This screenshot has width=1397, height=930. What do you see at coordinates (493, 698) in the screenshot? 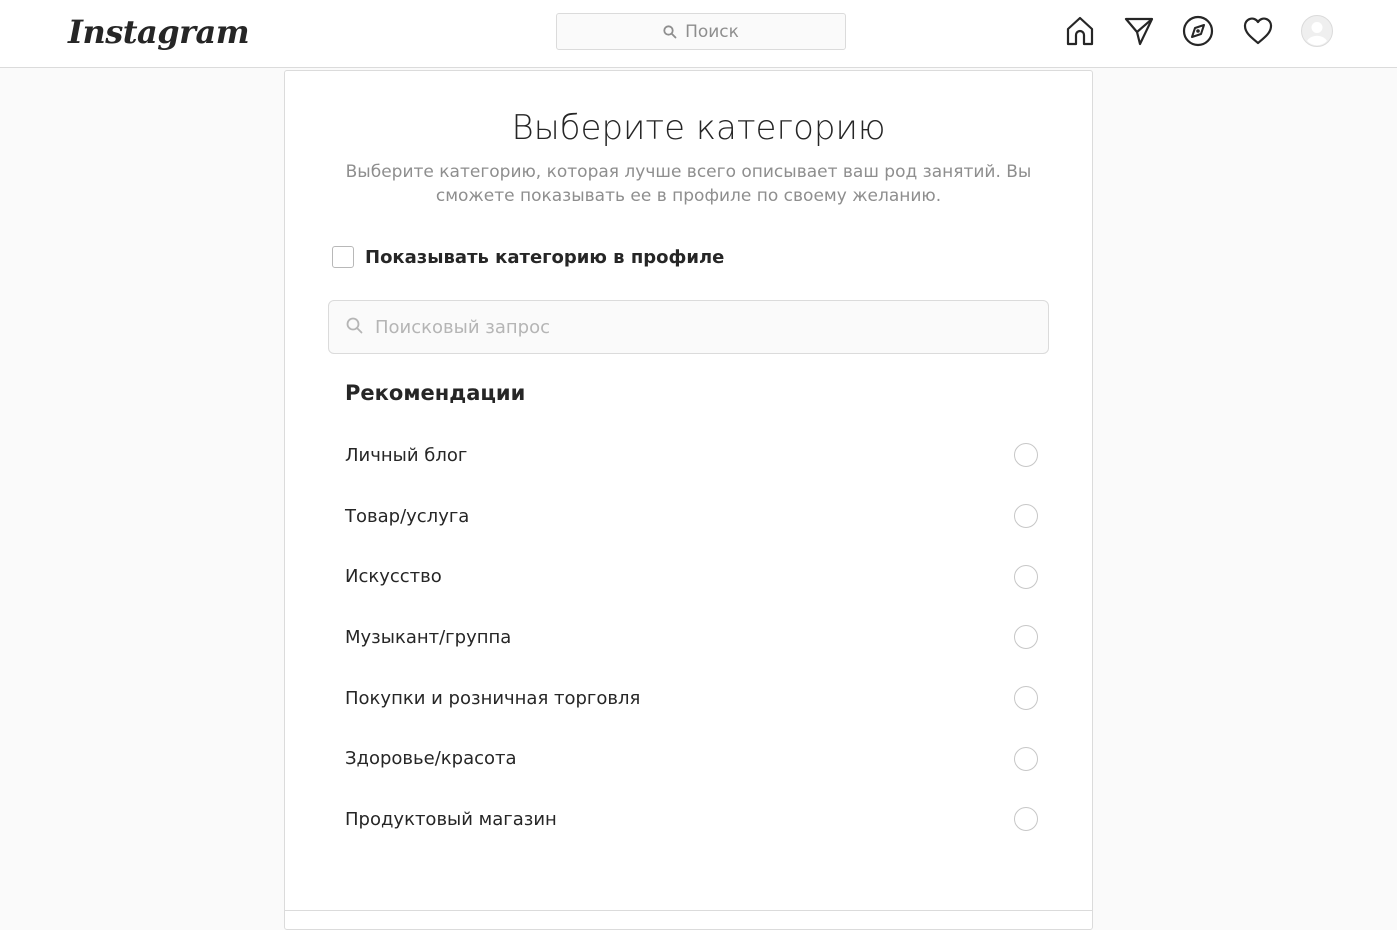
I see `category-label: Покупки и розничная торговля` at bounding box center [493, 698].